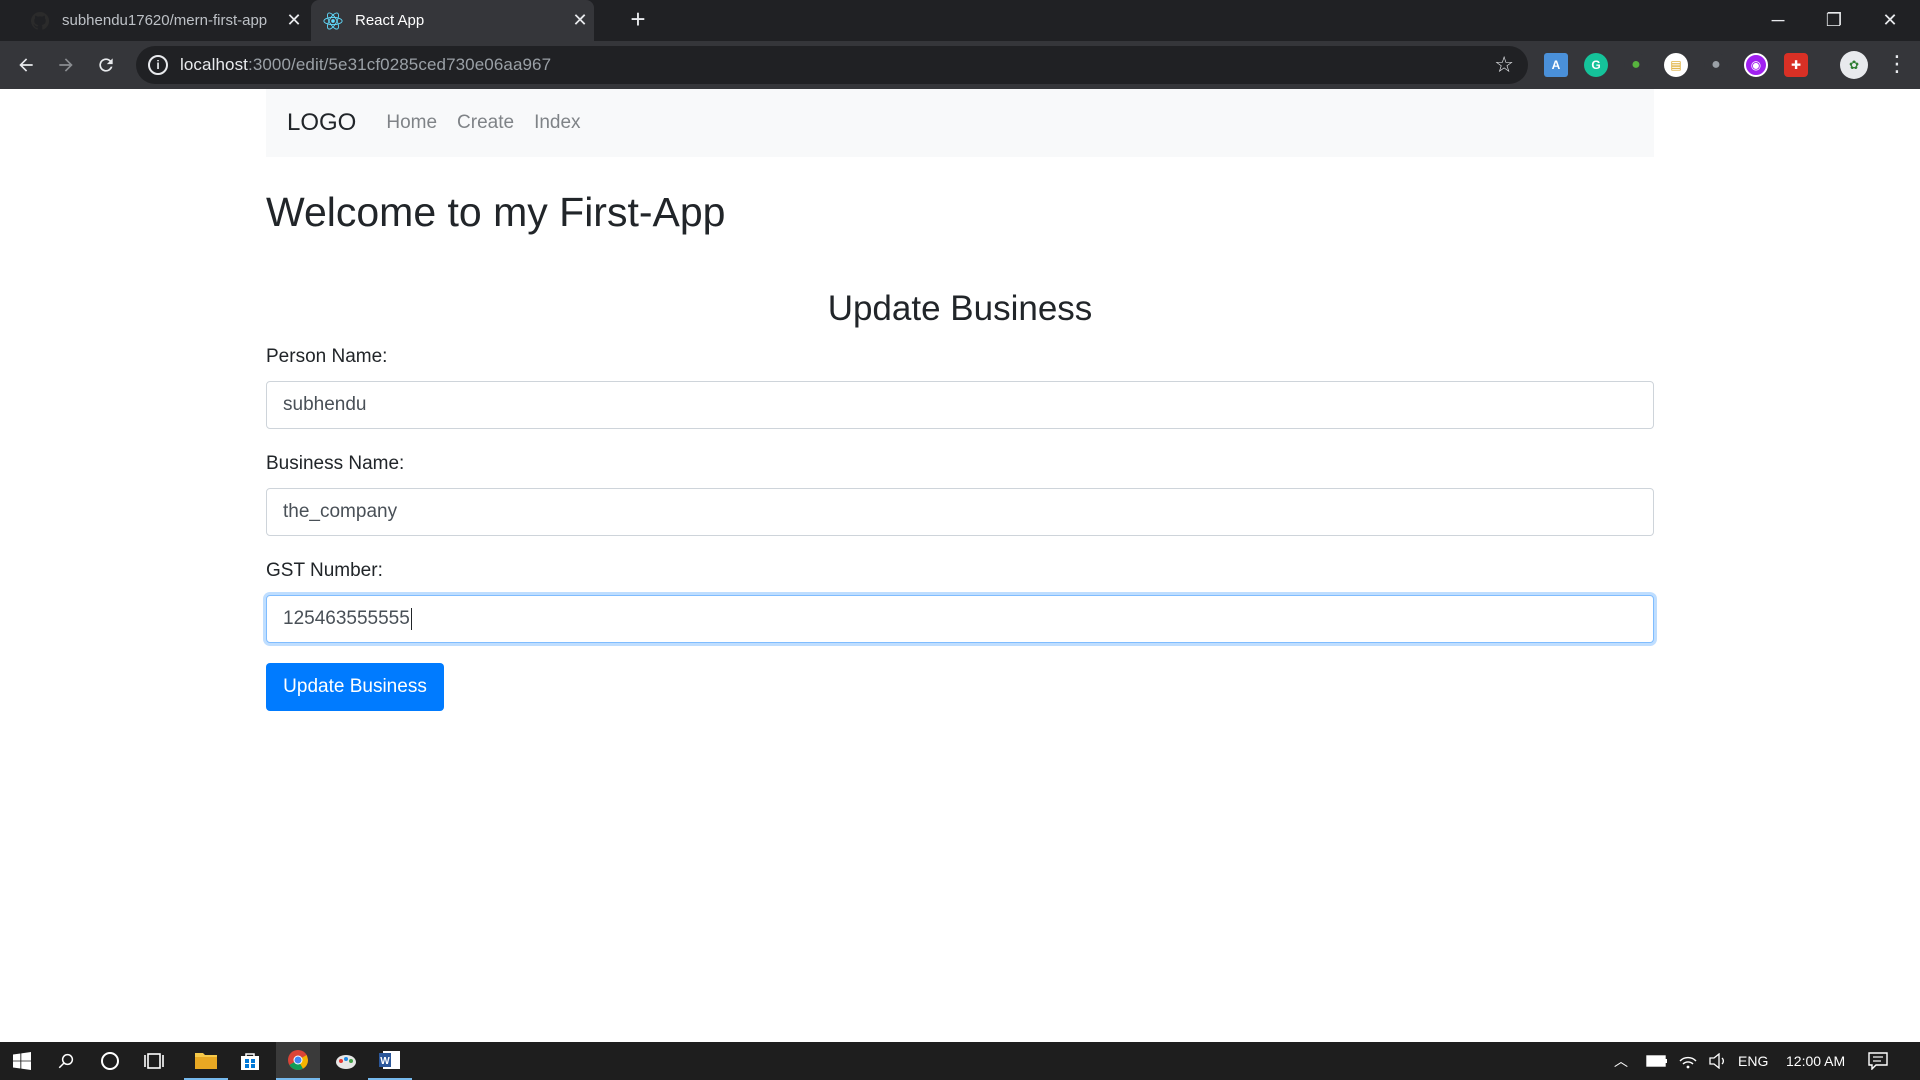 Image resolution: width=1920 pixels, height=1080 pixels. Describe the element at coordinates (452, 20) in the screenshot. I see `browser-tab-react-app: React App ✕` at that location.